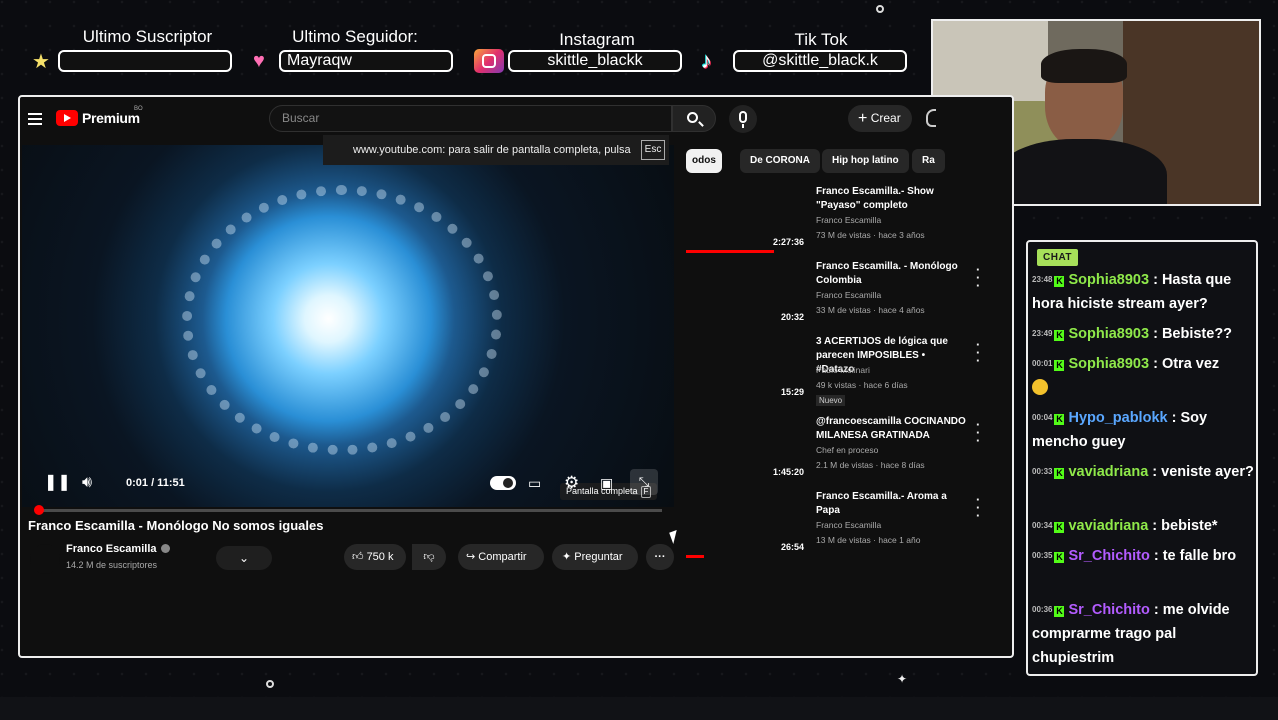  I want to click on related-video-channel: Pablo Molinari, so click(843, 370).